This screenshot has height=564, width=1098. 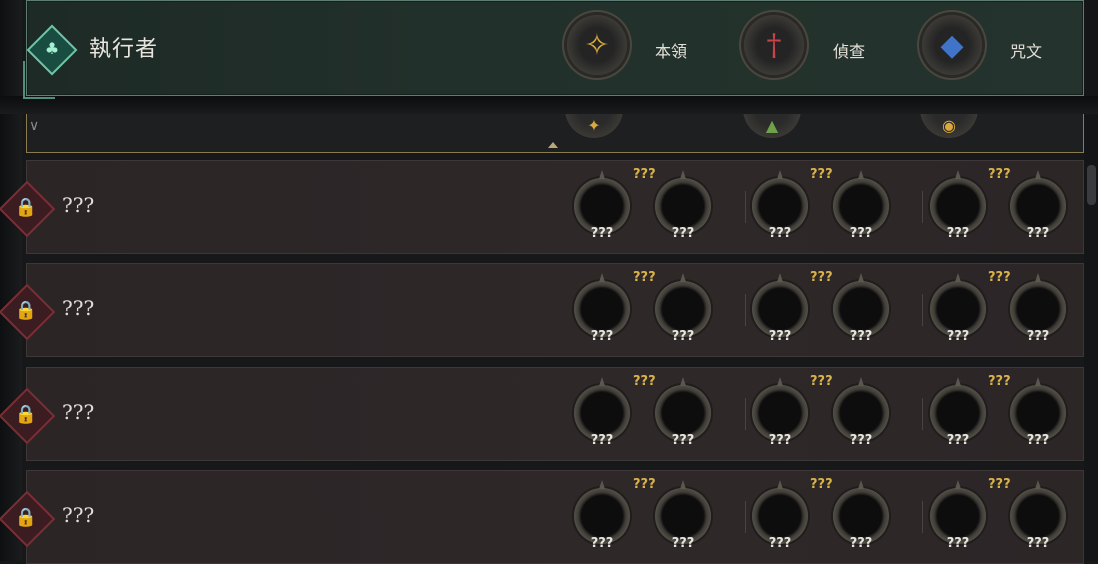 What do you see at coordinates (774, 45) in the screenshot?
I see `dagger-icon: †` at bounding box center [774, 45].